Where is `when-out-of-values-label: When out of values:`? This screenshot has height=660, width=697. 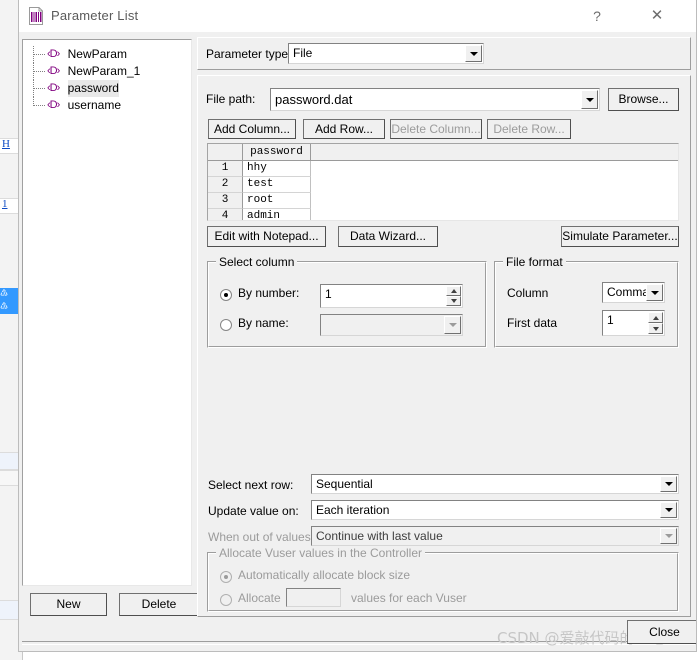
when-out-of-values-label: When out of values: is located at coordinates (261, 537).